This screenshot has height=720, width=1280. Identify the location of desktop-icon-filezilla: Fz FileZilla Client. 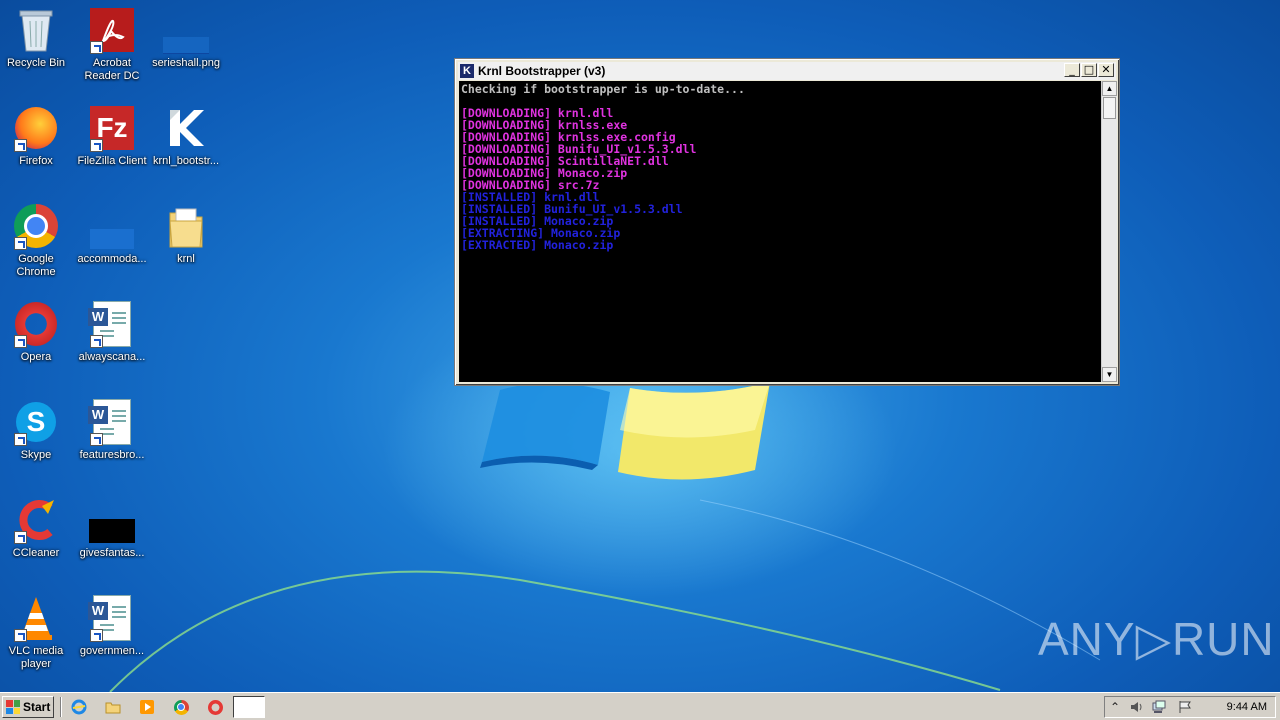
(112, 136).